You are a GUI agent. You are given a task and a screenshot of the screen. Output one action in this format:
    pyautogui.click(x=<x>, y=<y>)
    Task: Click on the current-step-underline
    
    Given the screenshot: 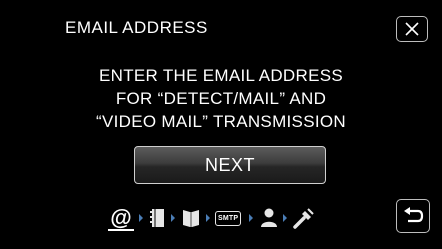 What is the action you would take?
    pyautogui.click(x=121, y=230)
    